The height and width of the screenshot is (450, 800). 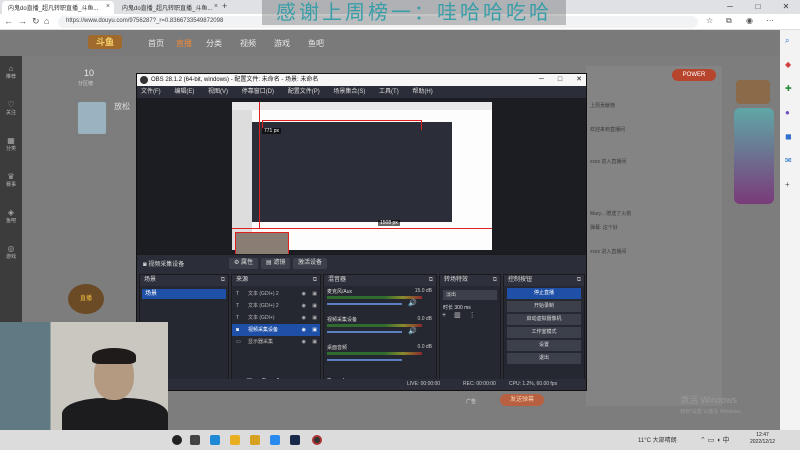 What do you see at coordinates (11, 72) in the screenshot?
I see `sidebar-item: ⌂ 推荐` at bounding box center [11, 72].